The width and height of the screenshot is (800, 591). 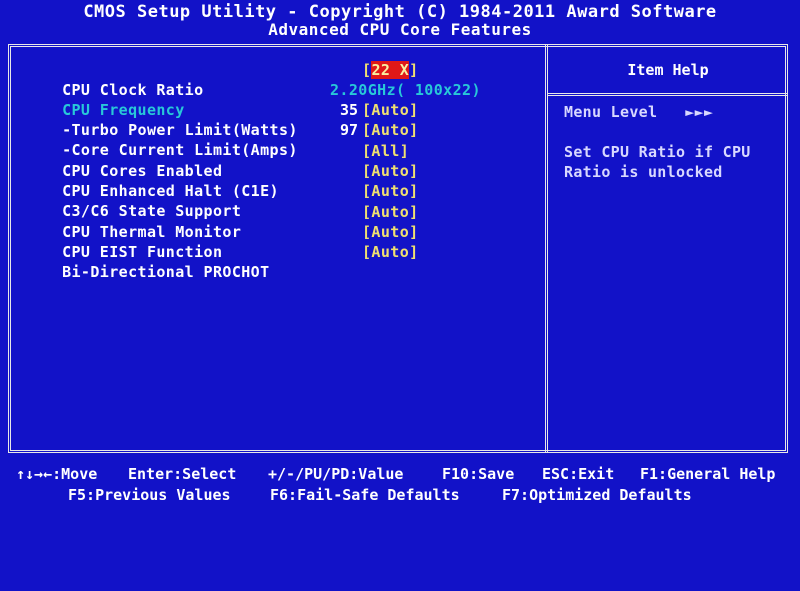 What do you see at coordinates (149, 495) in the screenshot?
I see `footer-previous-values-hint: F5:Previous Values` at bounding box center [149, 495].